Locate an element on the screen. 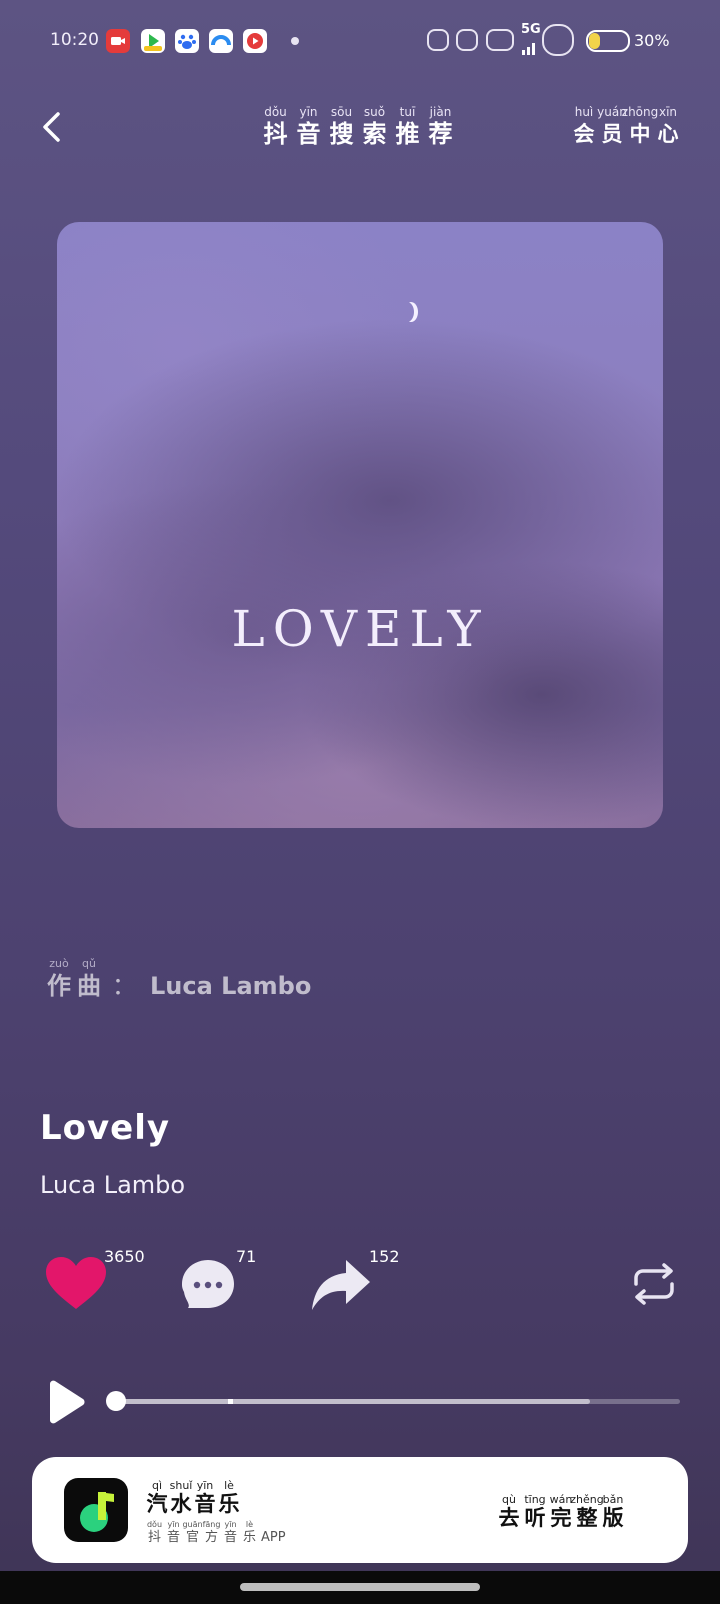  app-name-hanzi: 汽 is located at coordinates (157, 1504).